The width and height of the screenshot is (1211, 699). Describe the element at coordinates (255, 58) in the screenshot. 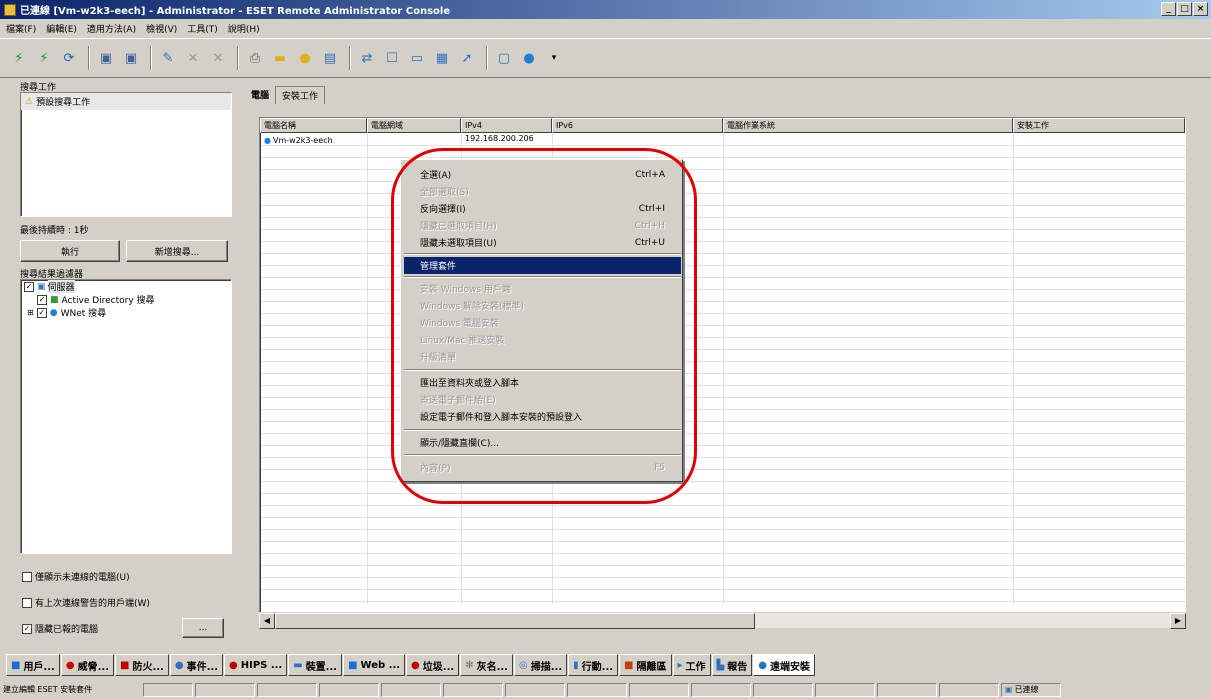

I see `print-icon: ⎙` at that location.